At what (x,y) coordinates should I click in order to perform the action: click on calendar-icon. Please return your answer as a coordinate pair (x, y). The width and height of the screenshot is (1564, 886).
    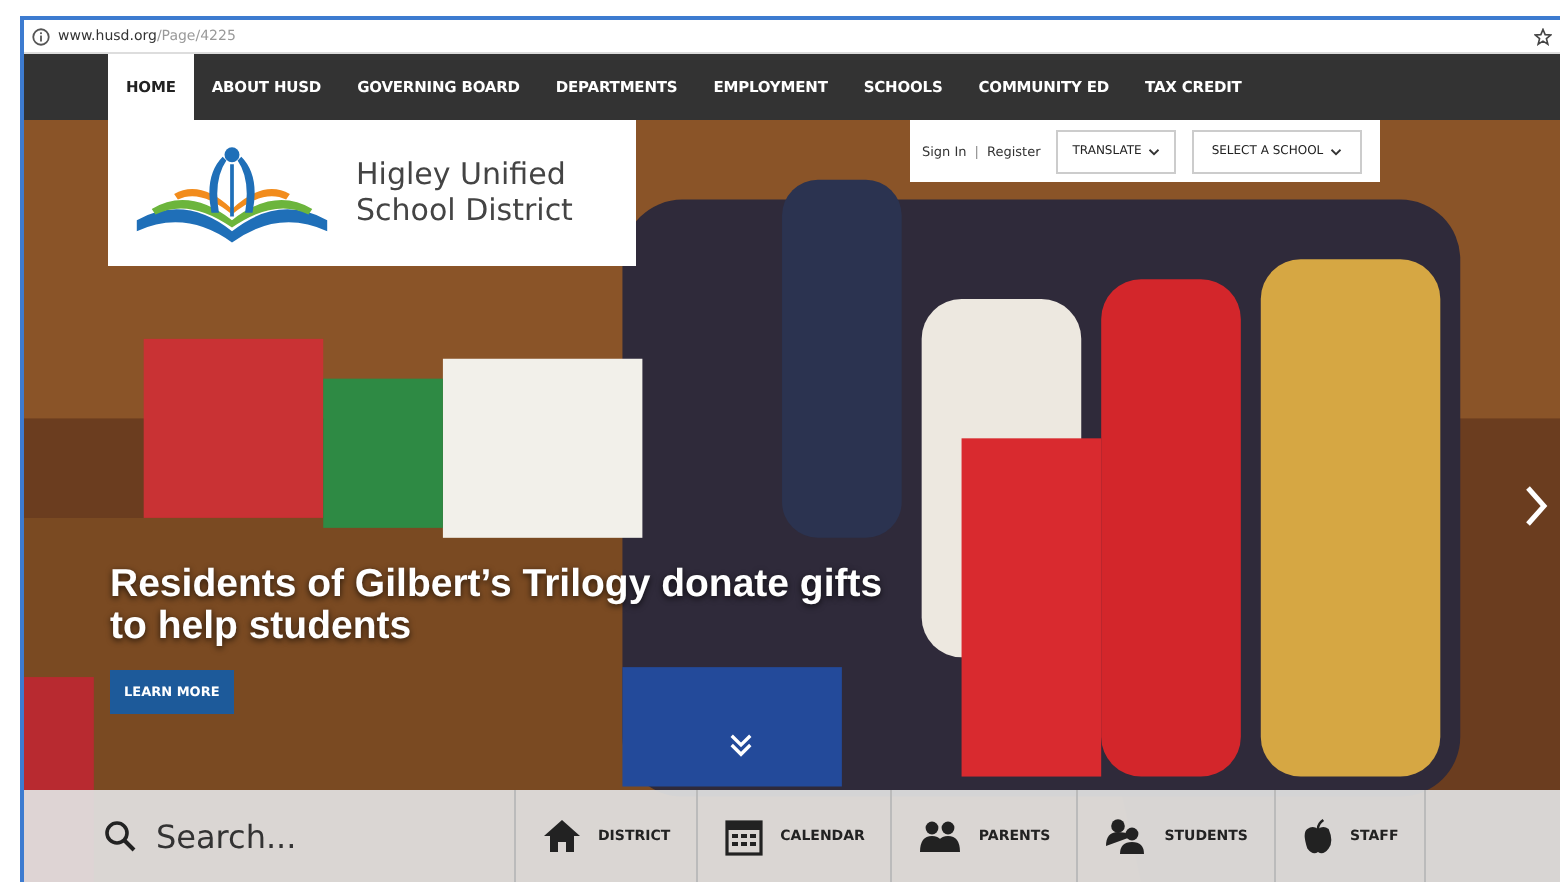
    Looking at the image, I should click on (744, 836).